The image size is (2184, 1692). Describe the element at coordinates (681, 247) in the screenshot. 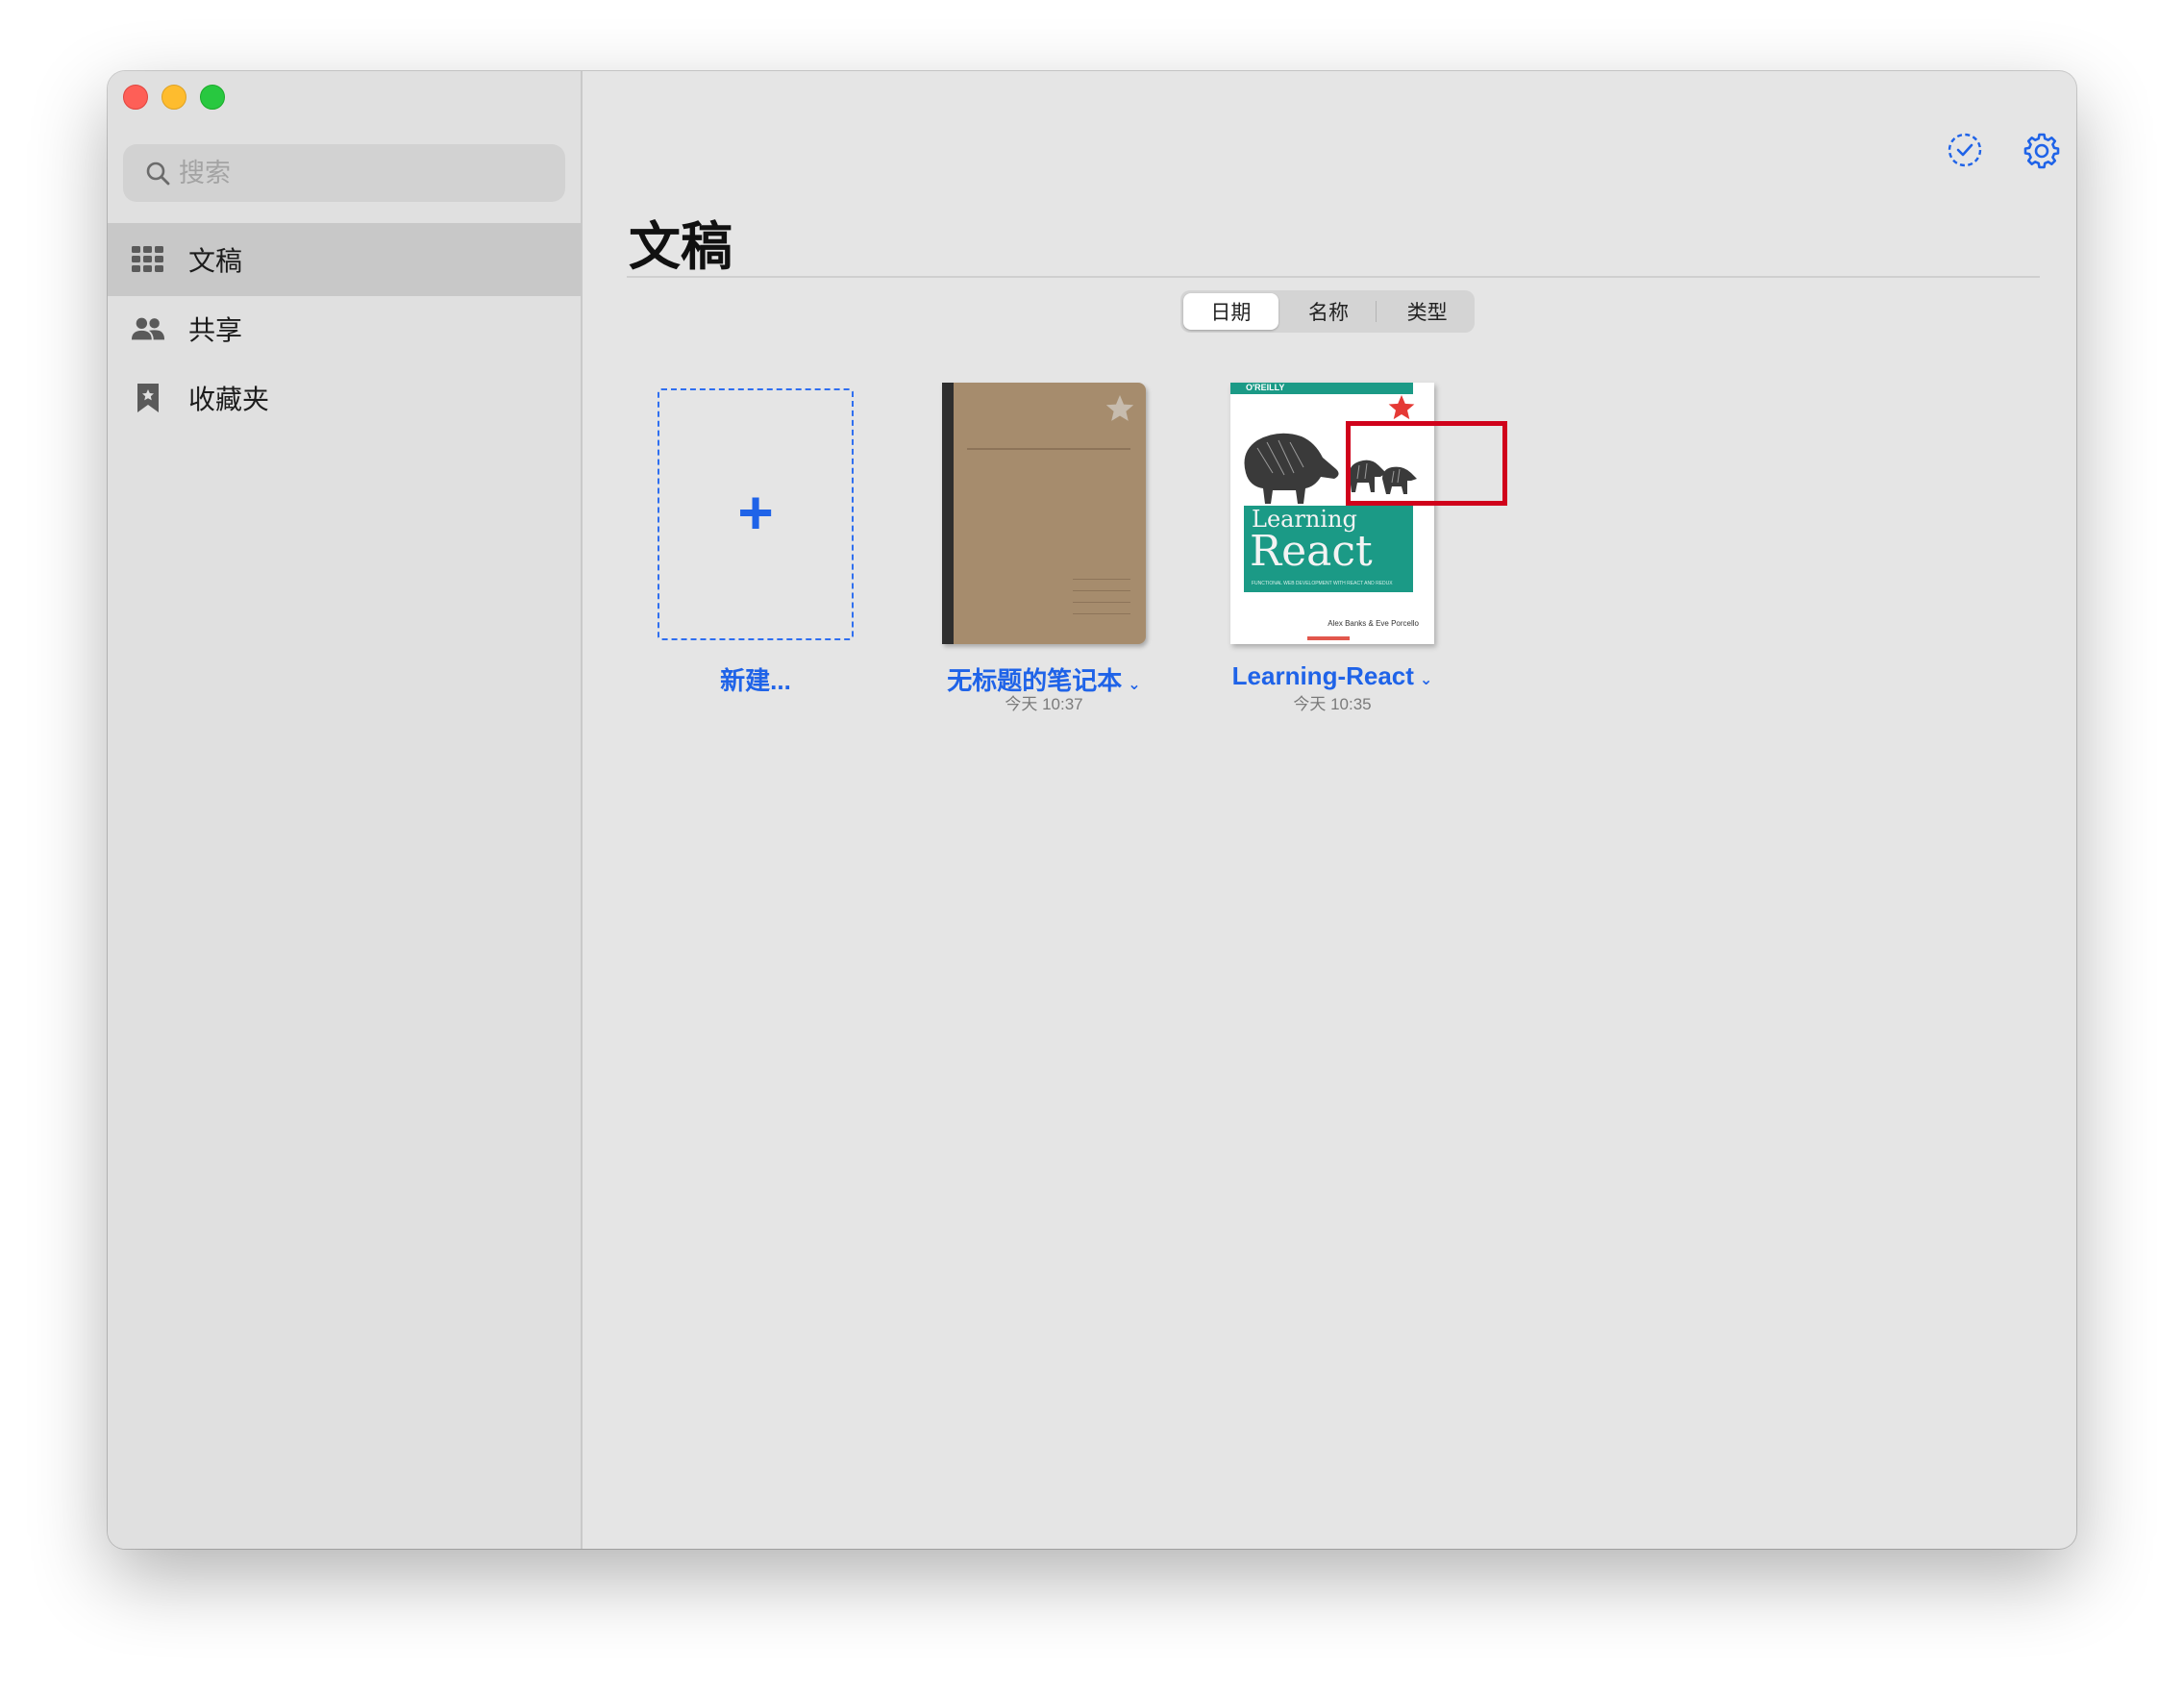

I see `page-title: 文稿` at that location.